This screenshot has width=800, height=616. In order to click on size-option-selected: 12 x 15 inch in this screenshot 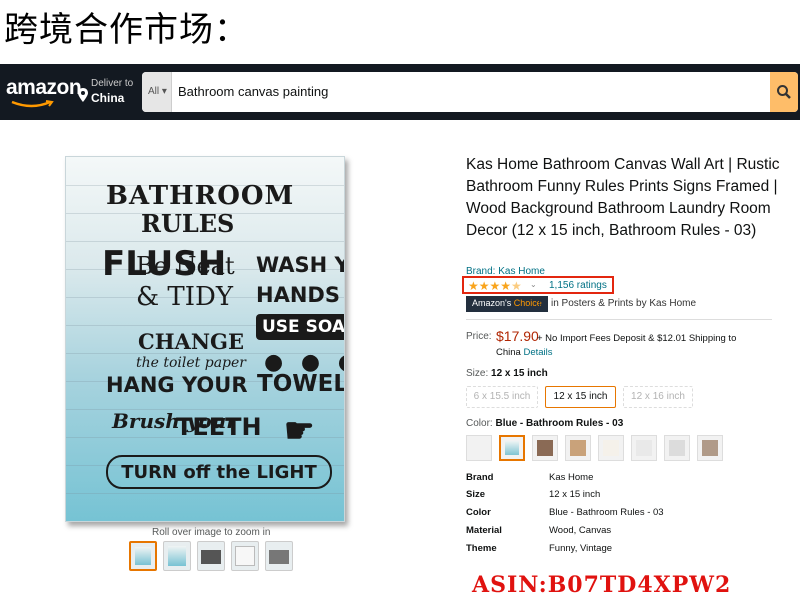, I will do `click(580, 397)`.